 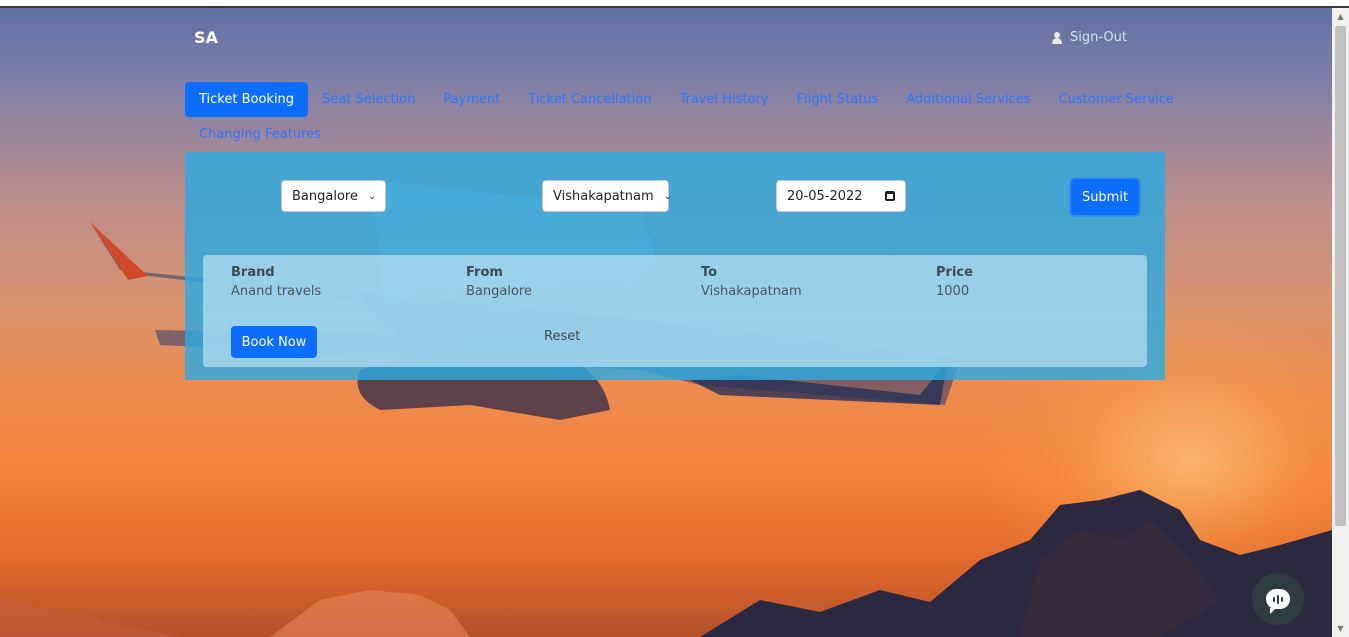 I want to click on col-from: From Bangalore, so click(x=499, y=282).